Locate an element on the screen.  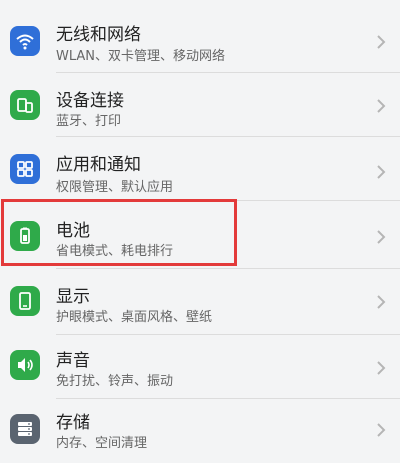
settings-item-display: 显示 护眼模式、桌面风格、壁纸 is located at coordinates (200, 302).